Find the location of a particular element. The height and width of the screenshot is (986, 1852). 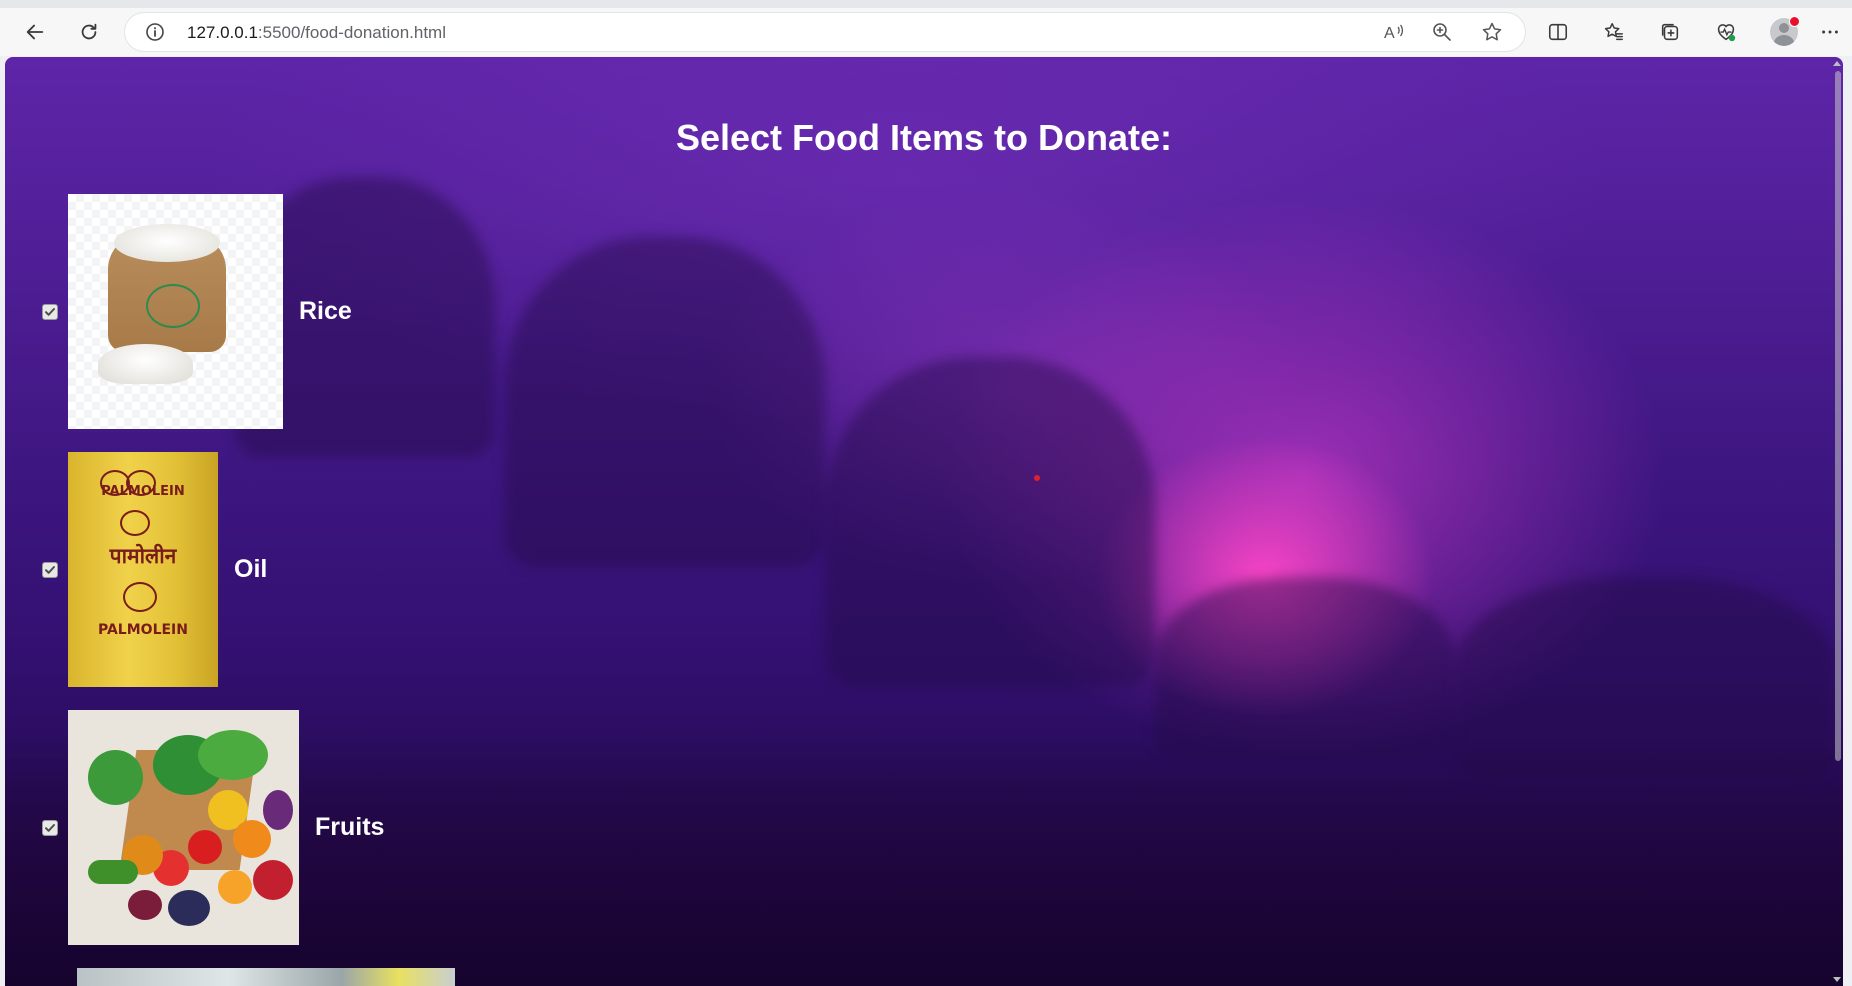

reload-button is located at coordinates (89, 32).